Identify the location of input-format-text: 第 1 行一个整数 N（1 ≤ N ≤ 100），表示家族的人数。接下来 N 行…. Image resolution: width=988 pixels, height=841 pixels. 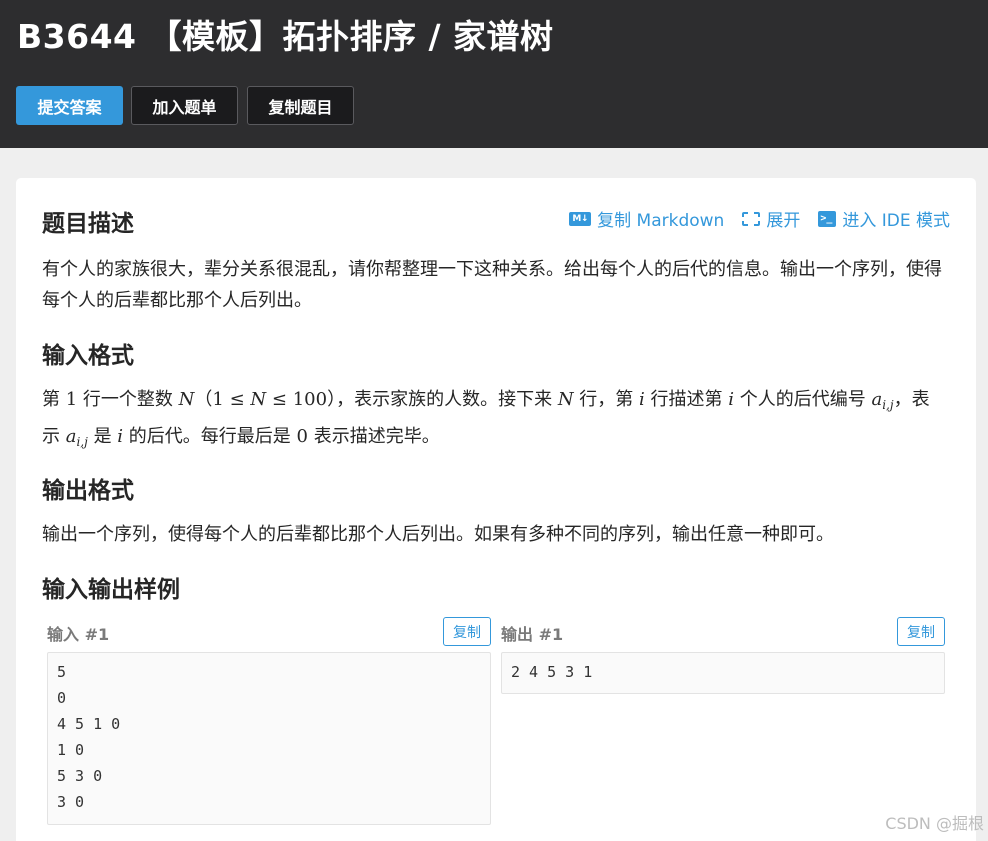
(486, 419).